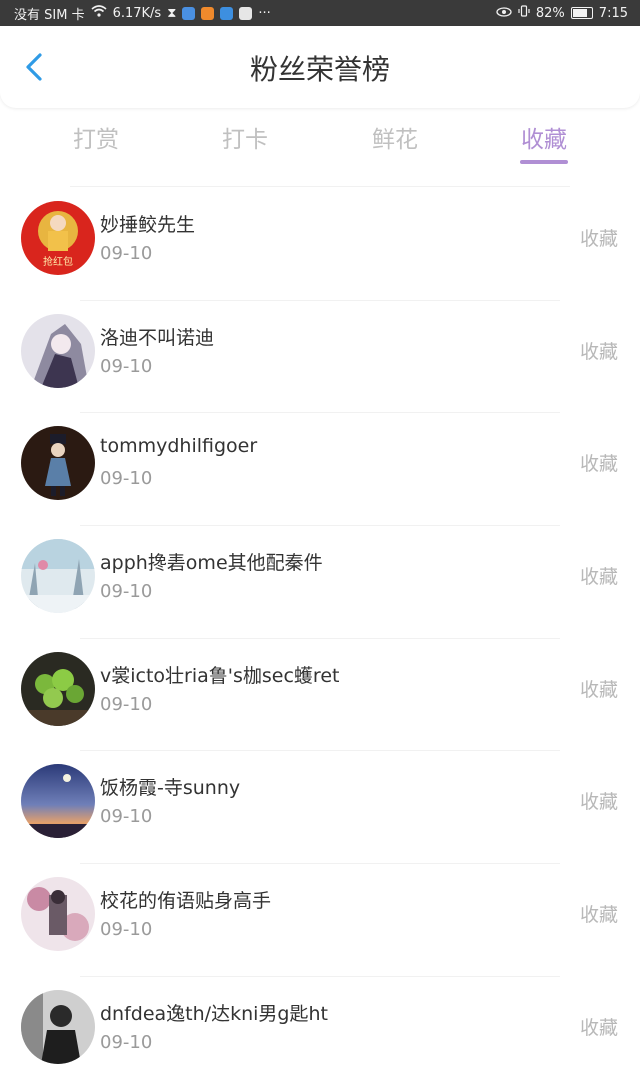 The image size is (640, 1090). I want to click on hourglass-icon: ⧗, so click(172, 13).